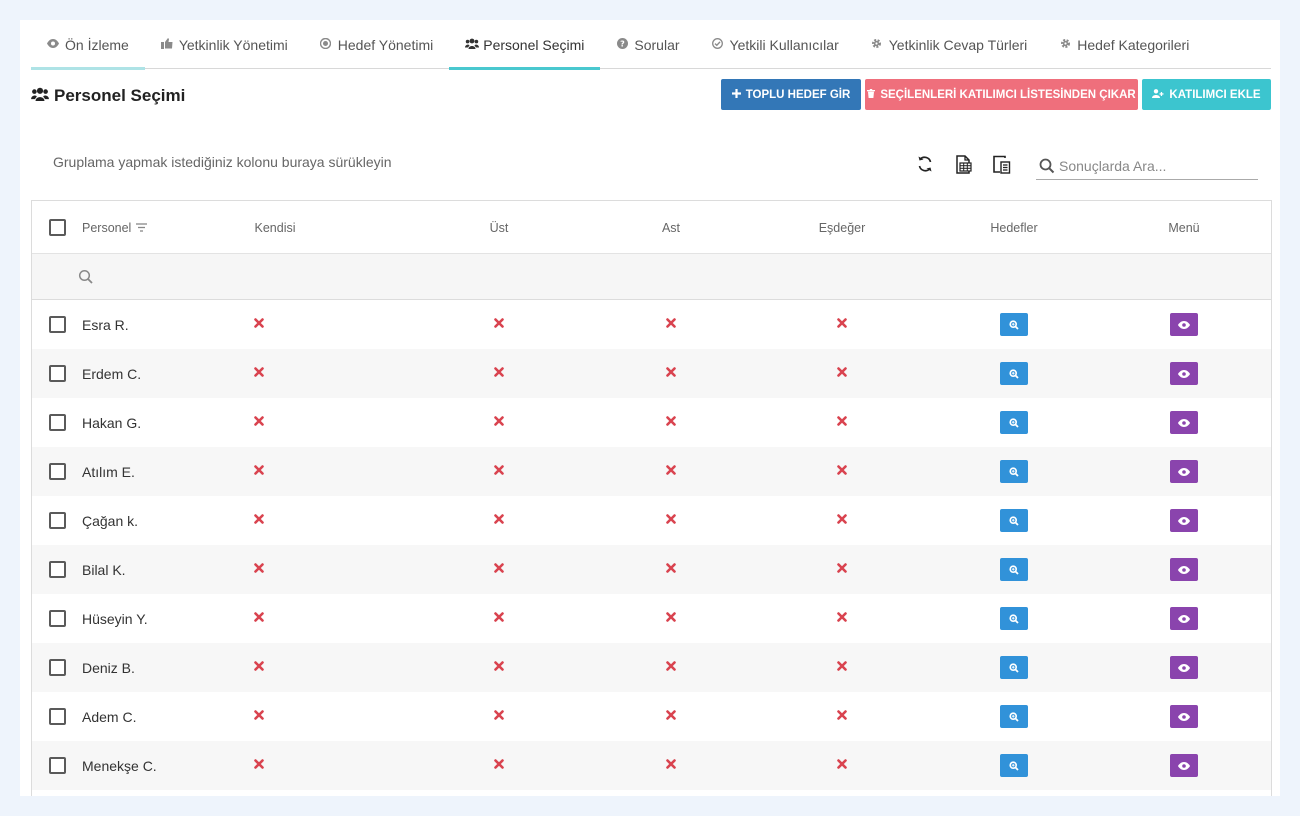 This screenshot has width=1300, height=816. I want to click on tab-authorized-users: Yetkili Kullanıcılar, so click(775, 44).